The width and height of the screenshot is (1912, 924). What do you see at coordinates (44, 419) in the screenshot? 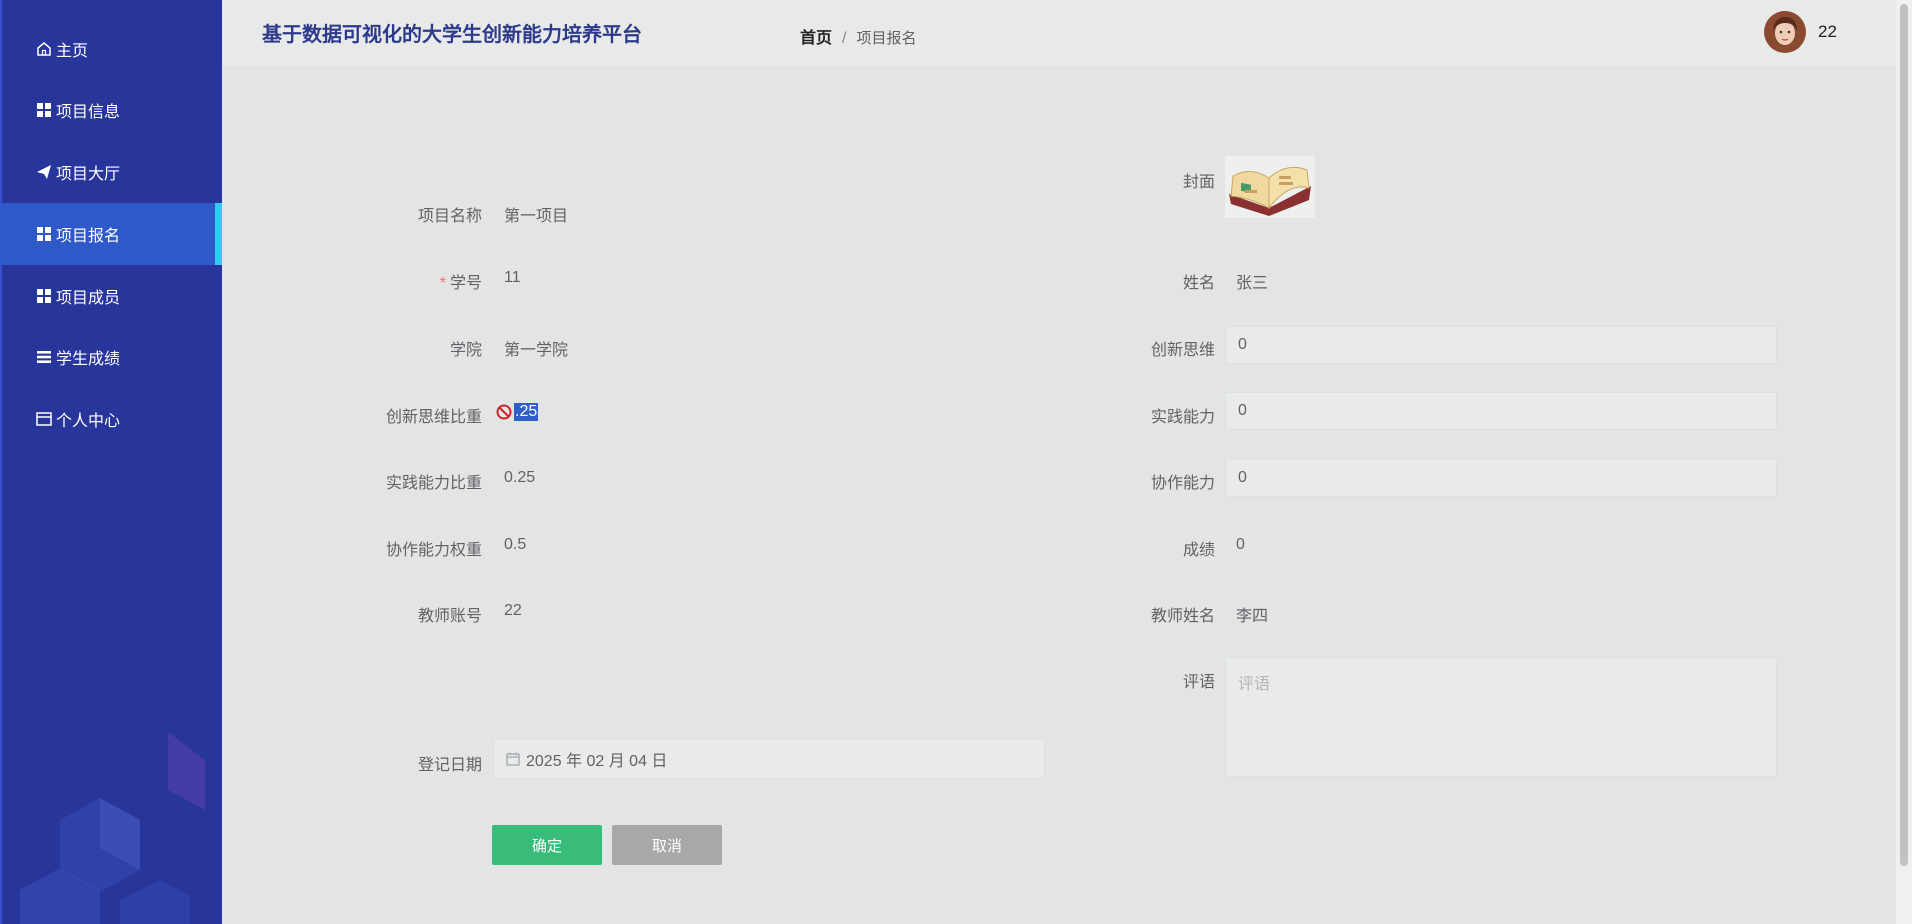
I see `card-icon` at bounding box center [44, 419].